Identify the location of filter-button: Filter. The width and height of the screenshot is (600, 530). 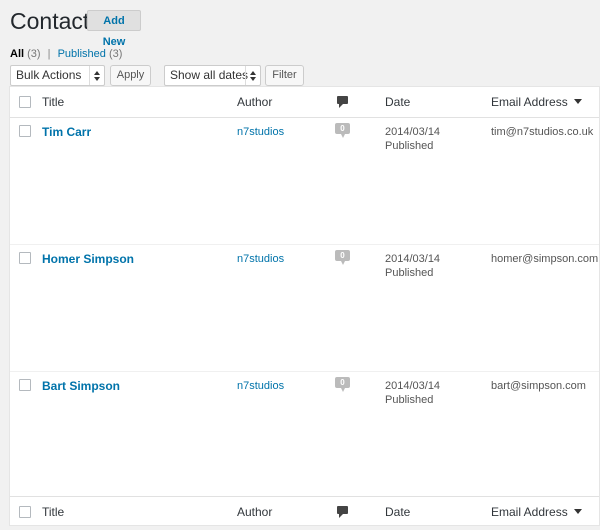
(284, 75).